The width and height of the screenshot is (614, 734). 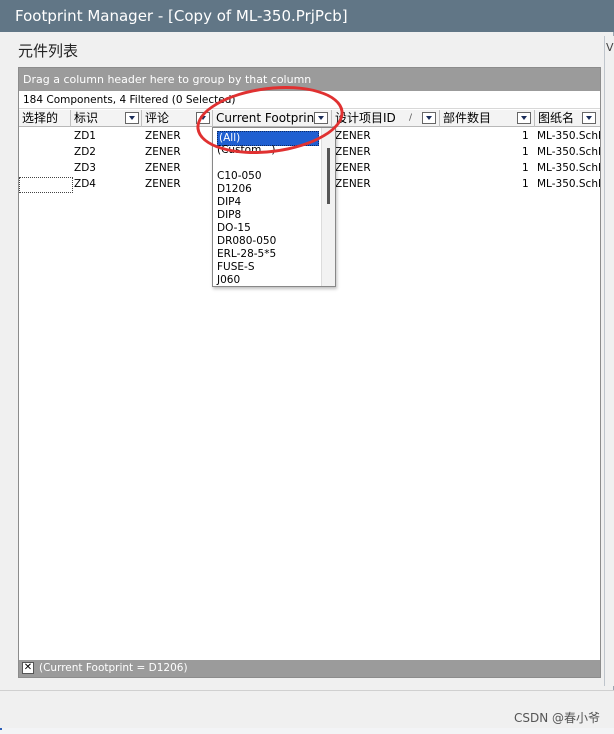 What do you see at coordinates (239, 176) in the screenshot?
I see `dropdown-item: C10-050` at bounding box center [239, 176].